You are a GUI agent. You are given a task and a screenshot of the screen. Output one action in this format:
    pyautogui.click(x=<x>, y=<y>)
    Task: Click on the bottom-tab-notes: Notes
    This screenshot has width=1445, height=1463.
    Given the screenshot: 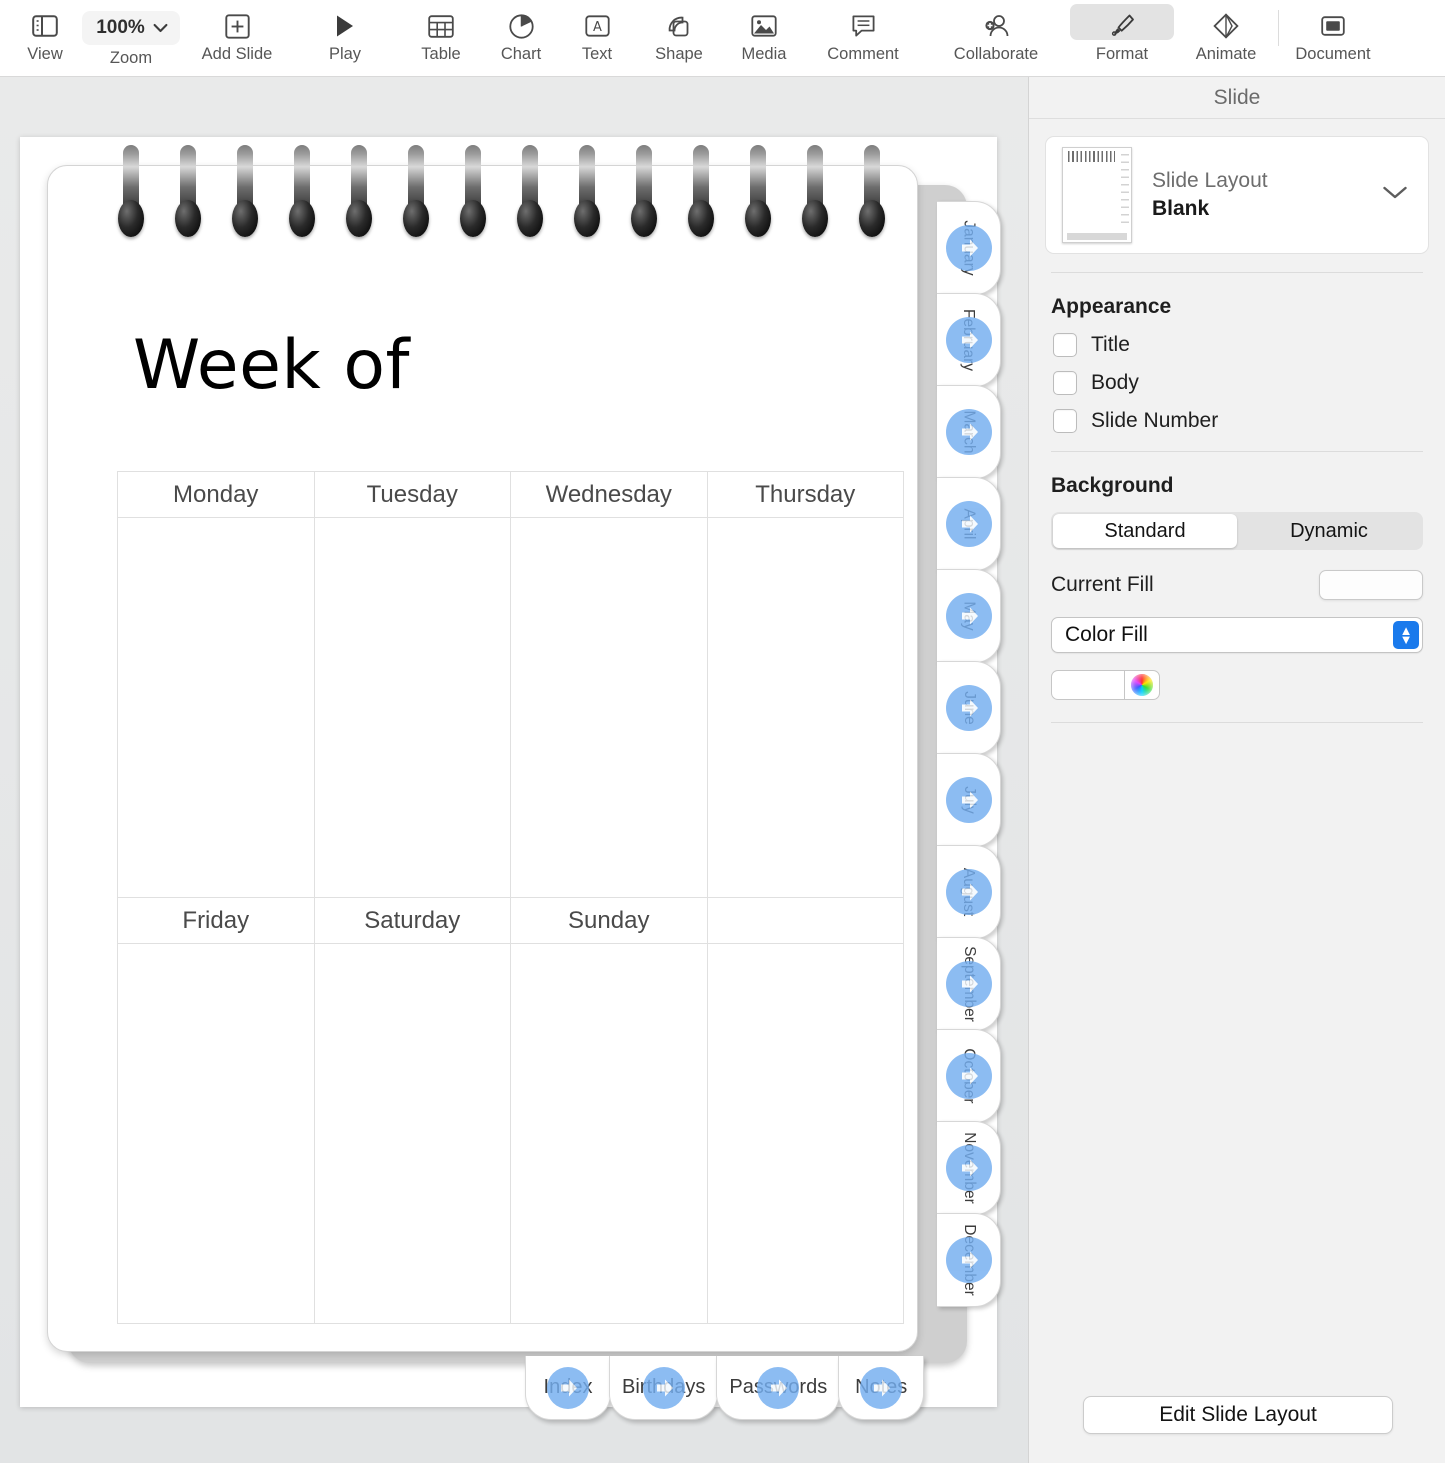 What is the action you would take?
    pyautogui.click(x=881, y=1388)
    